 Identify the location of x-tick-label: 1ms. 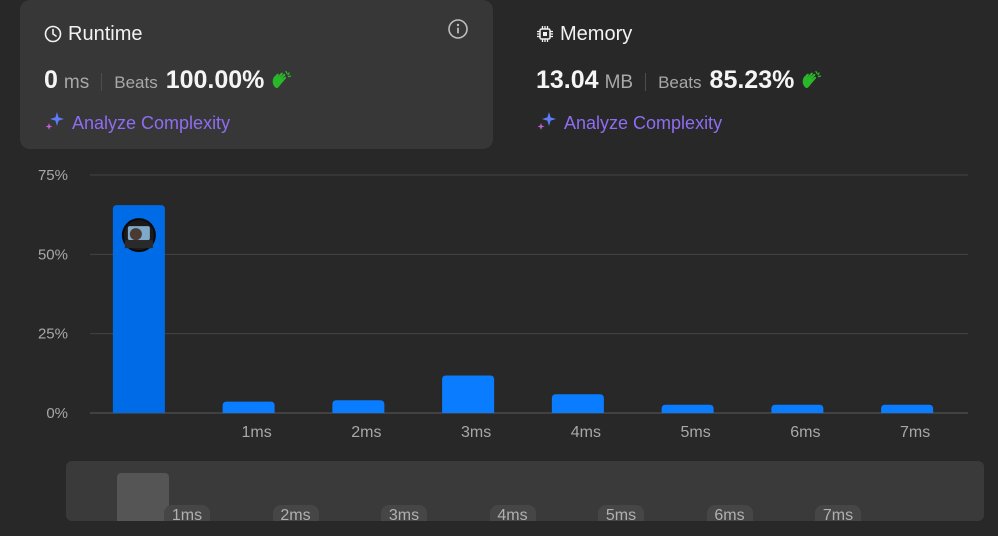
(257, 432).